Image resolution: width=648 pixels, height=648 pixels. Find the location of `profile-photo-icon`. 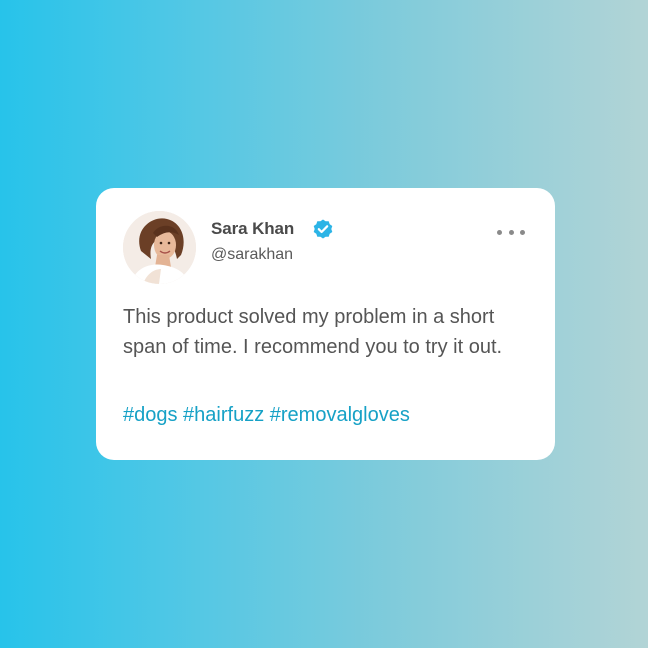

profile-photo-icon is located at coordinates (159, 247).